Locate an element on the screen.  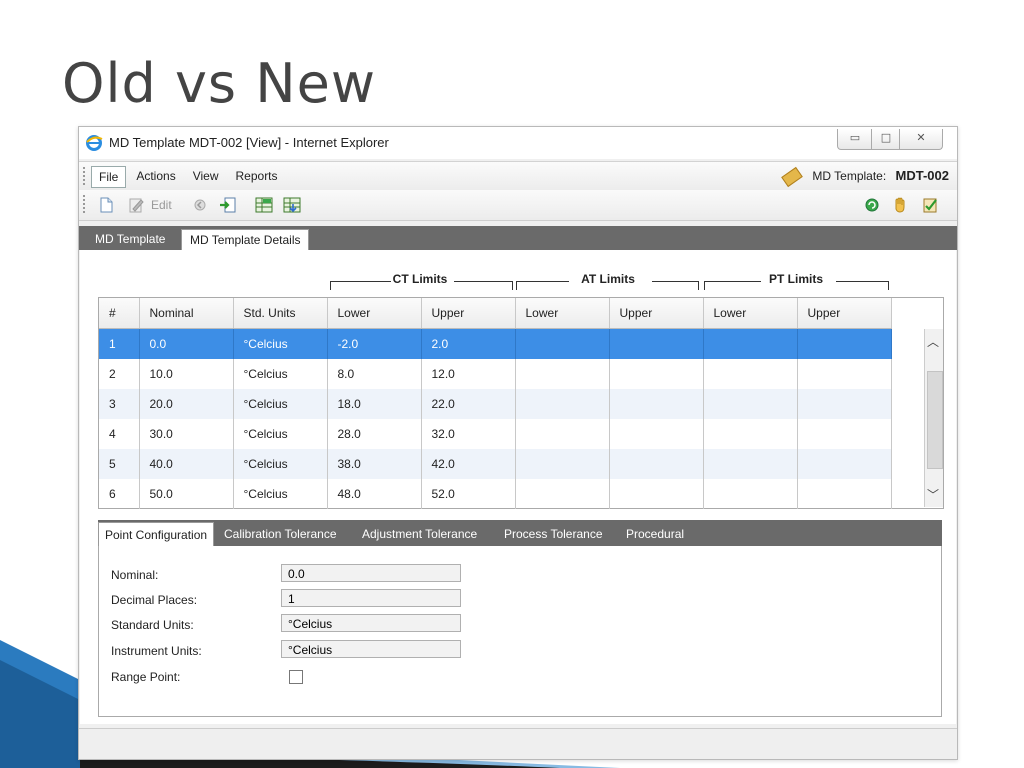
scroll-thumb is located at coordinates (935, 420).